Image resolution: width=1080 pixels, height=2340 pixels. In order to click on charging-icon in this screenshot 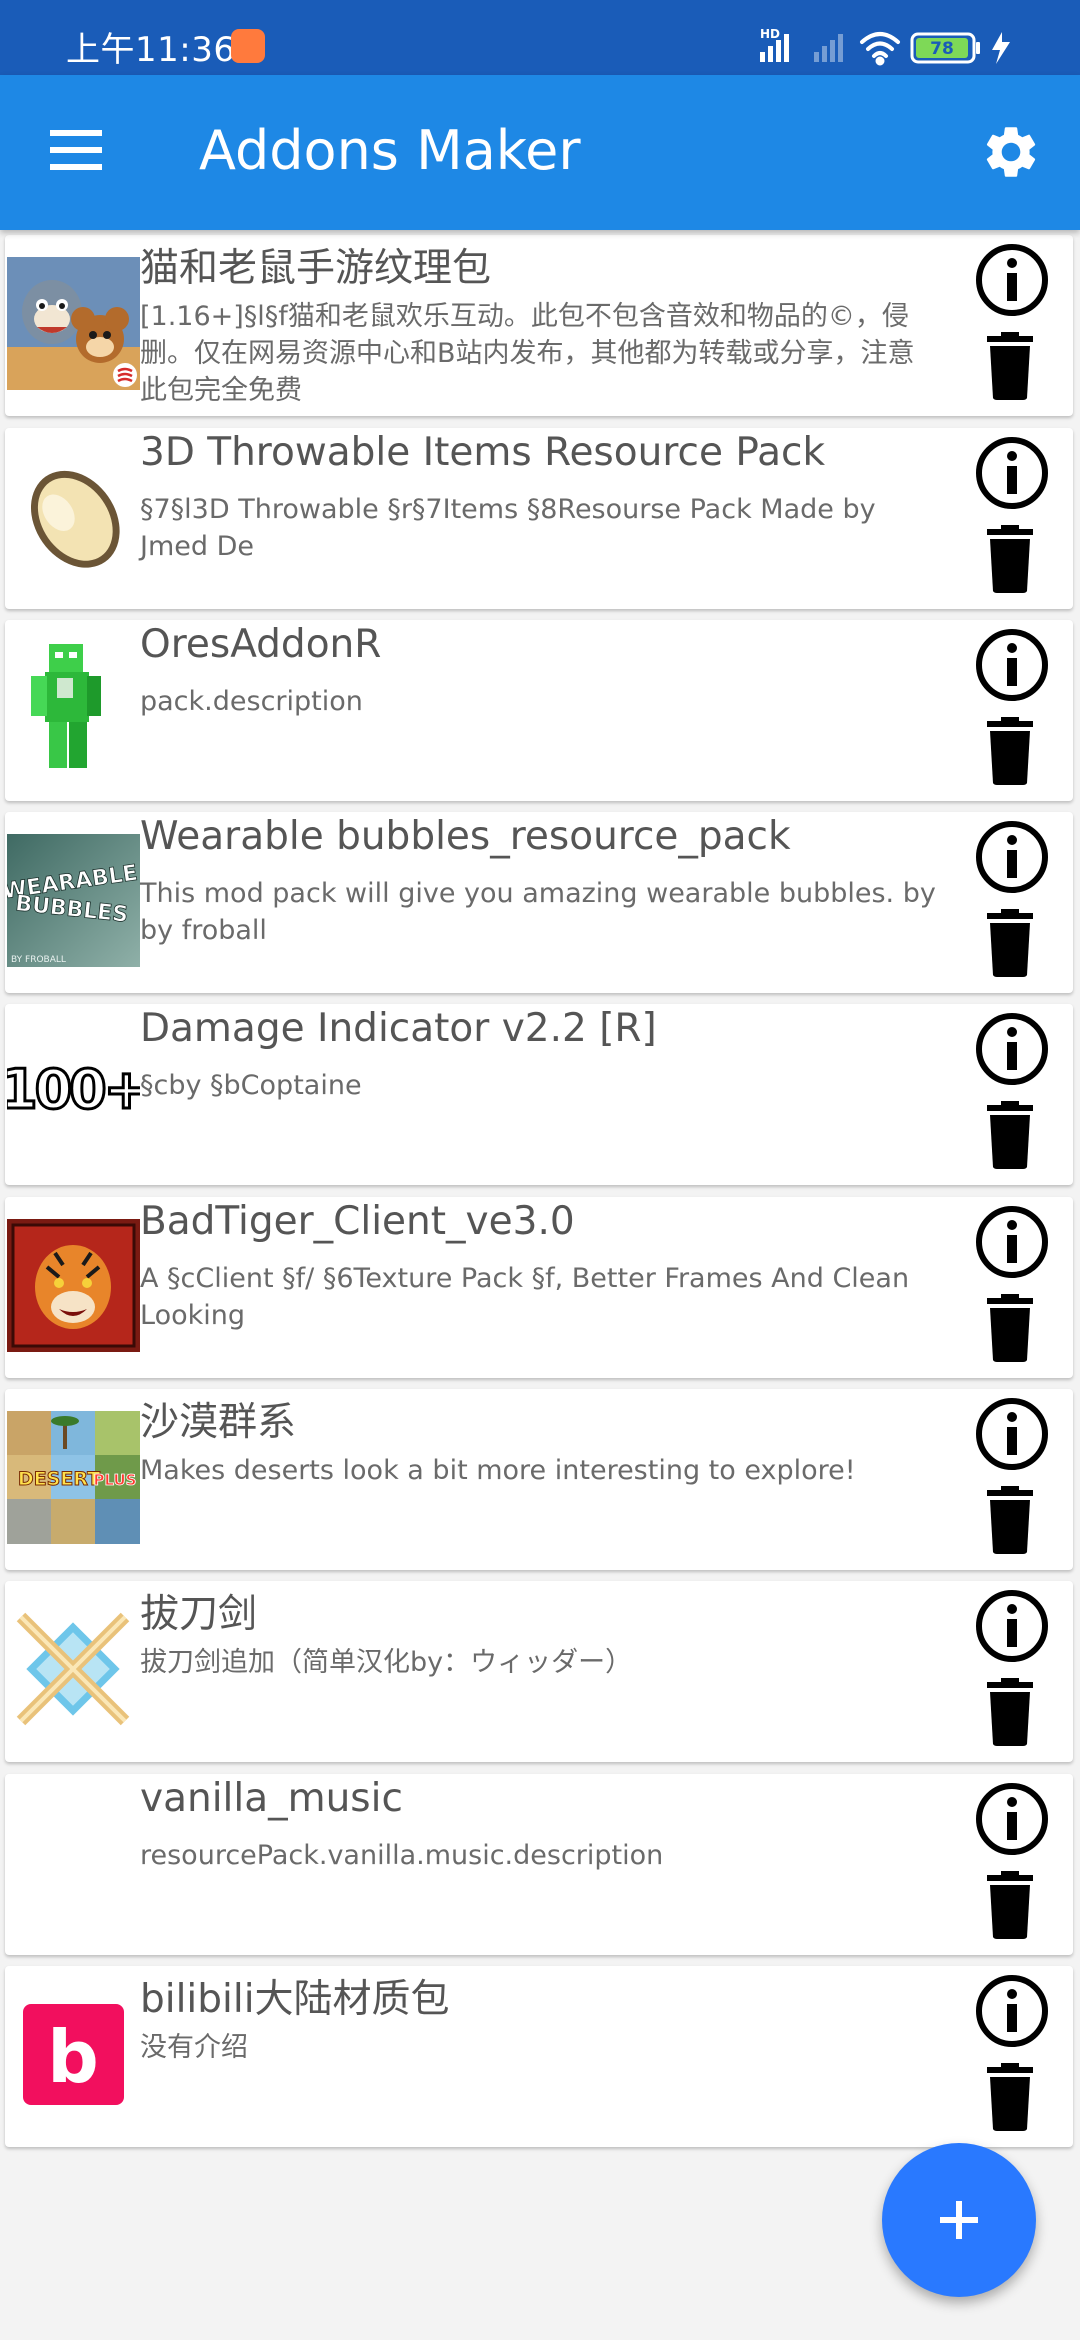, I will do `click(1001, 48)`.